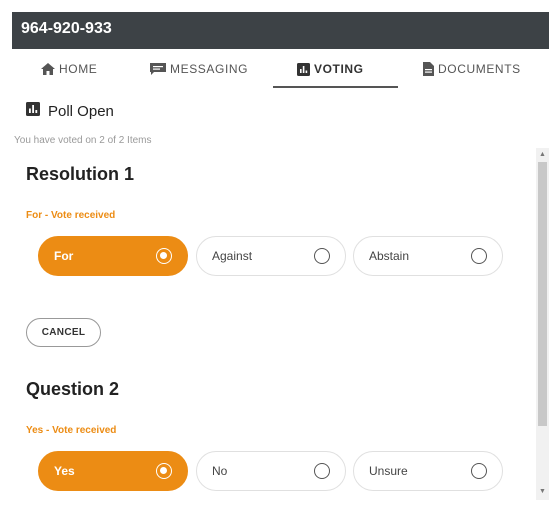 The height and width of the screenshot is (508, 549). I want to click on option-abstain: Abstain, so click(428, 256).